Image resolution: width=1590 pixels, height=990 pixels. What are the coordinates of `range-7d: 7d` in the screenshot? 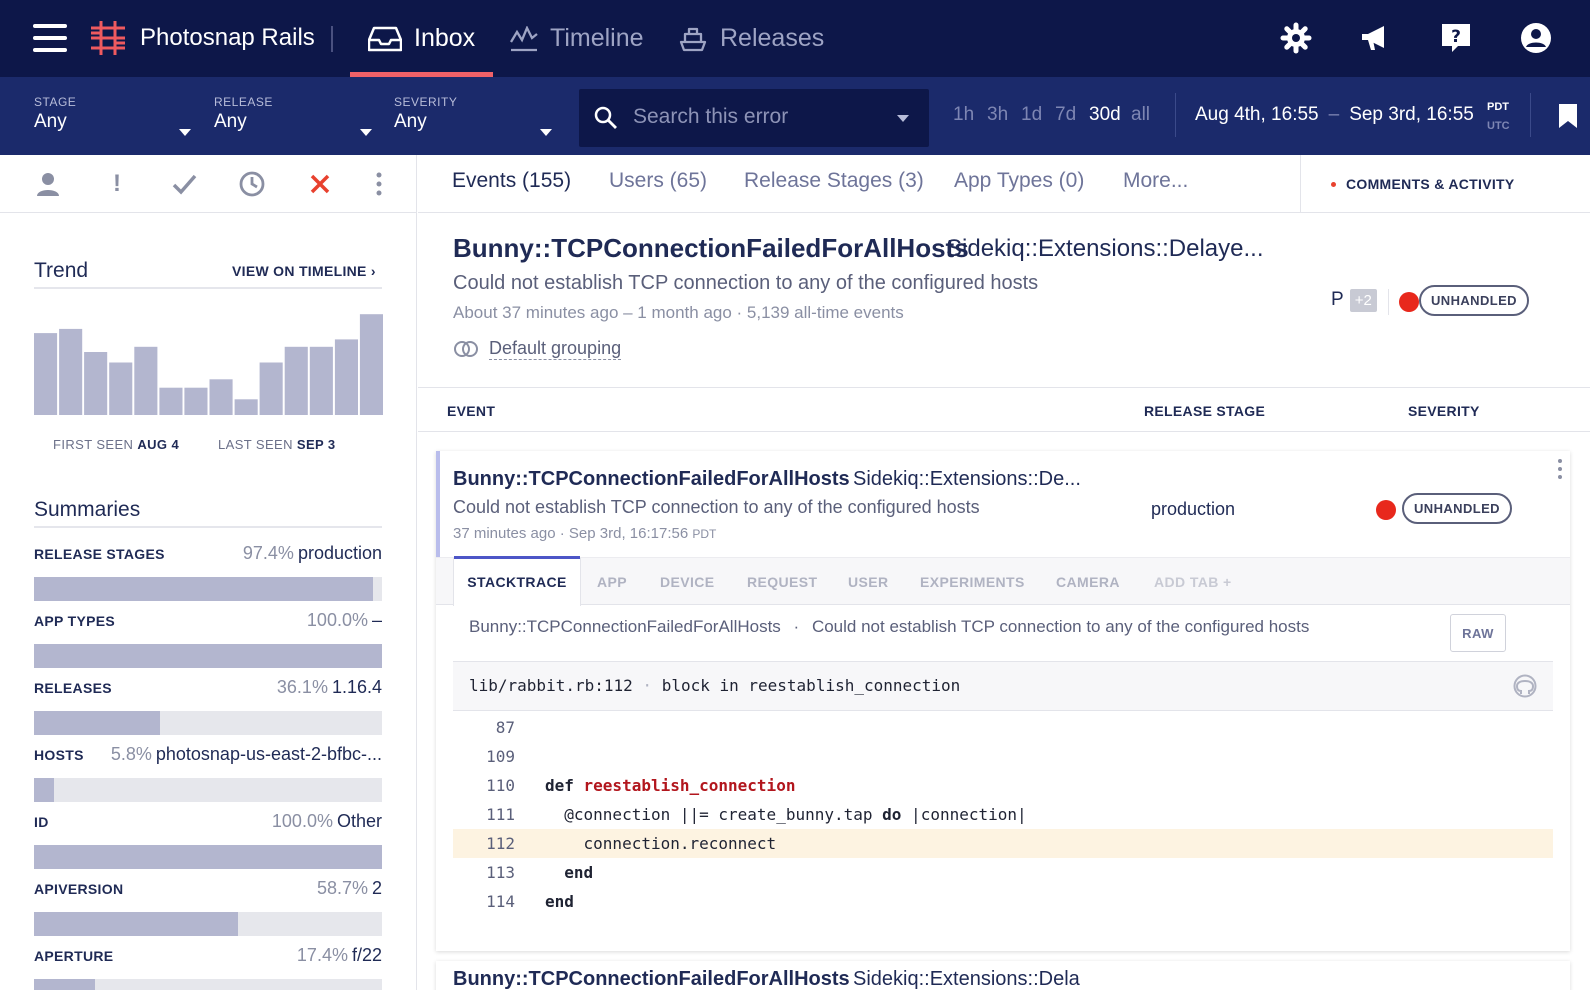 It's located at (1065, 115).